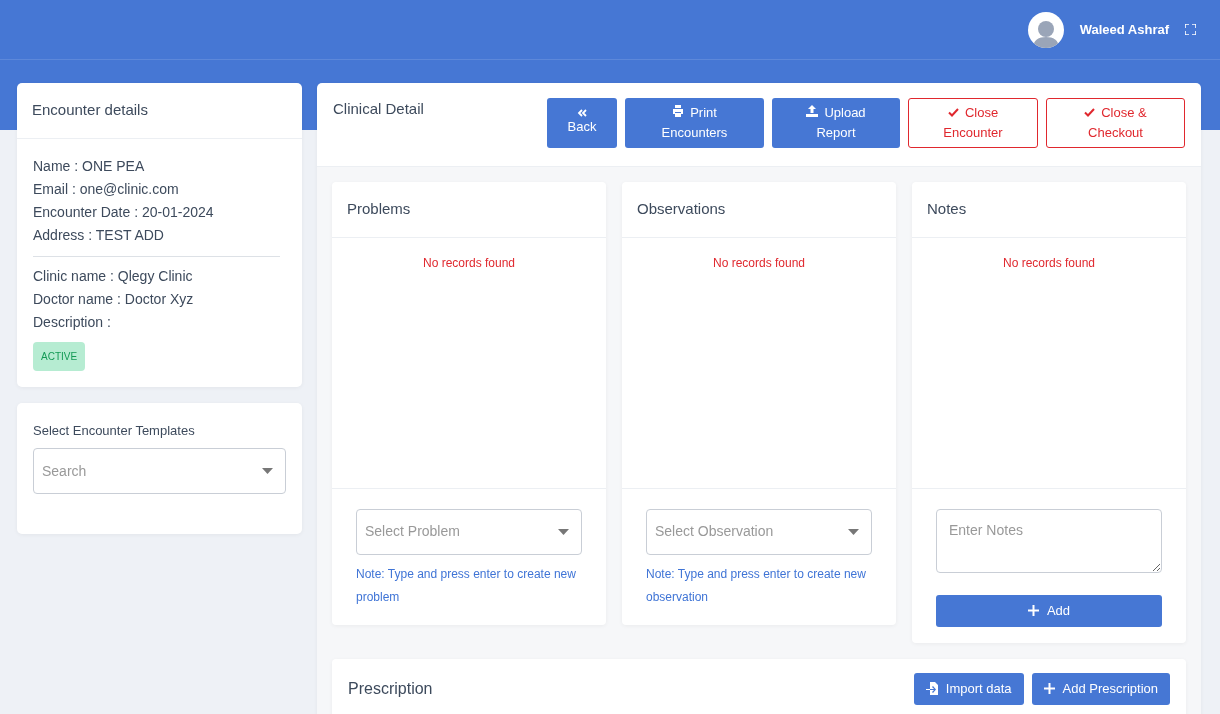  What do you see at coordinates (99, 235) in the screenshot?
I see `detail-text: Address : TEST ADD` at bounding box center [99, 235].